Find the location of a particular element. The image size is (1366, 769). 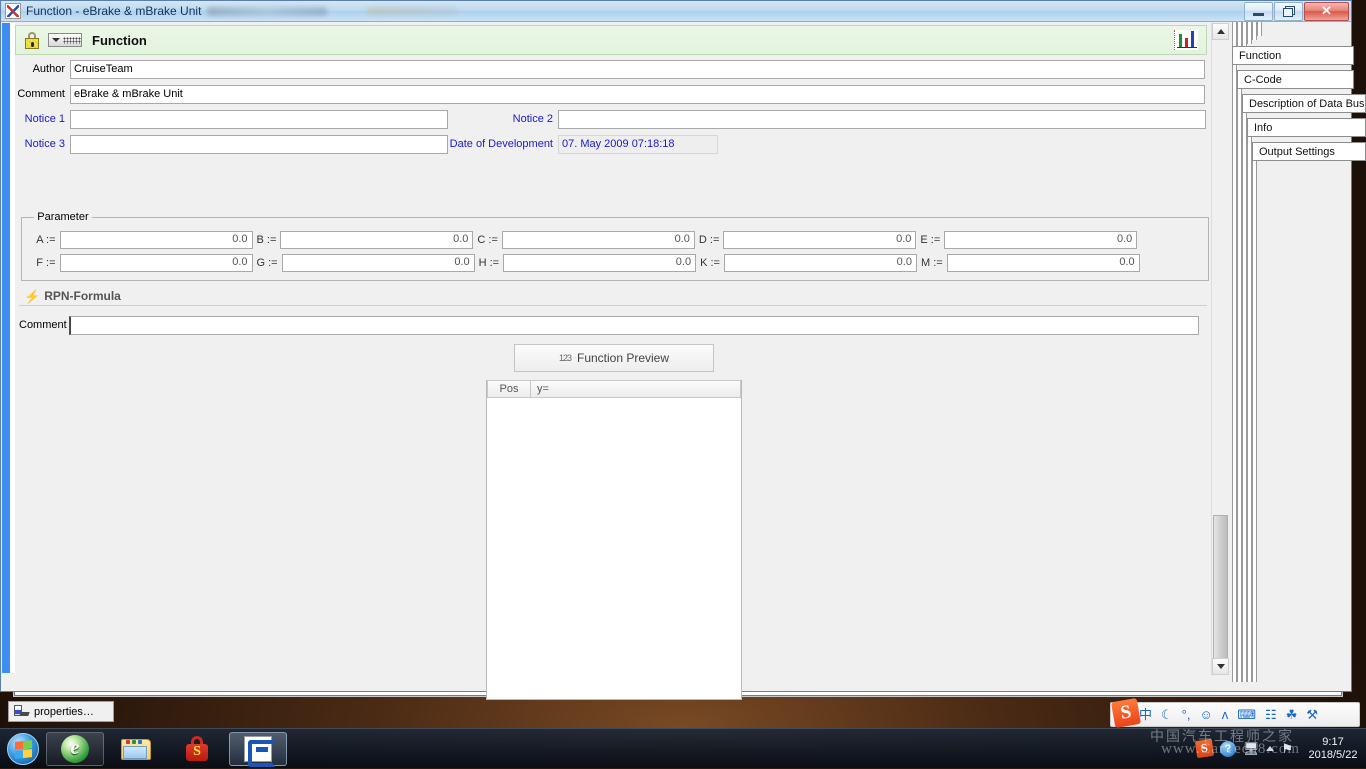

taskbar-item-windows-explorer is located at coordinates (136, 749).